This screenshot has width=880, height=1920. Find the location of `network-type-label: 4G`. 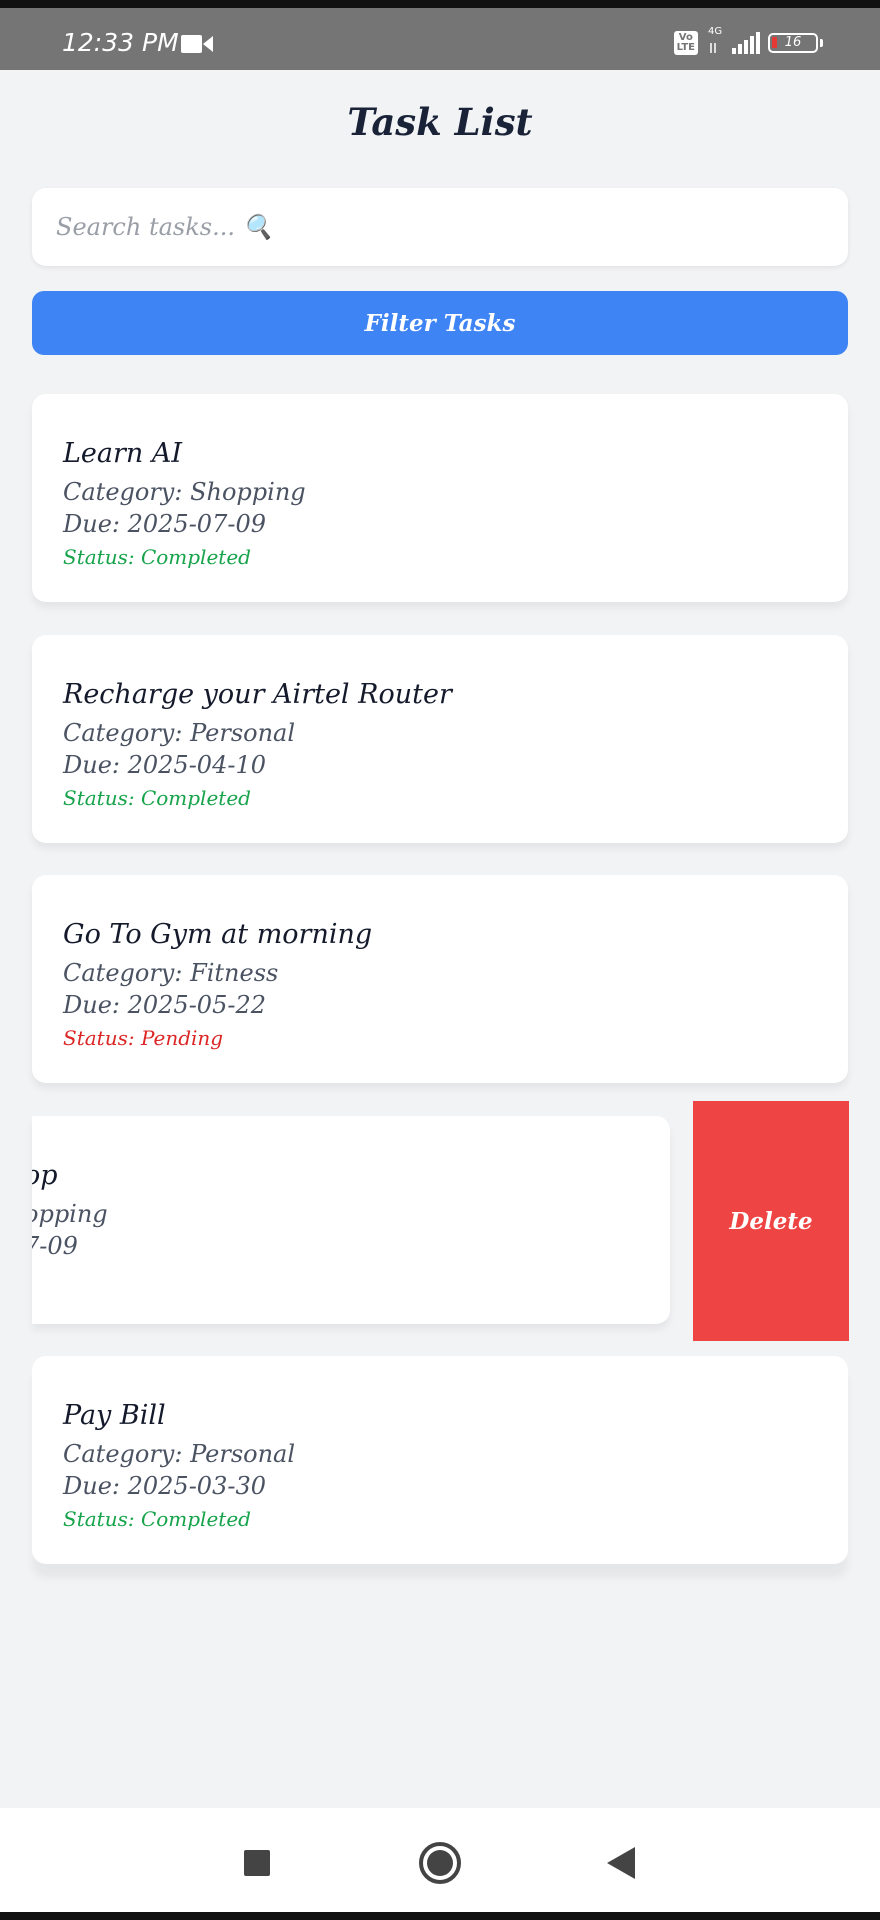

network-type-label: 4G is located at coordinates (715, 41).